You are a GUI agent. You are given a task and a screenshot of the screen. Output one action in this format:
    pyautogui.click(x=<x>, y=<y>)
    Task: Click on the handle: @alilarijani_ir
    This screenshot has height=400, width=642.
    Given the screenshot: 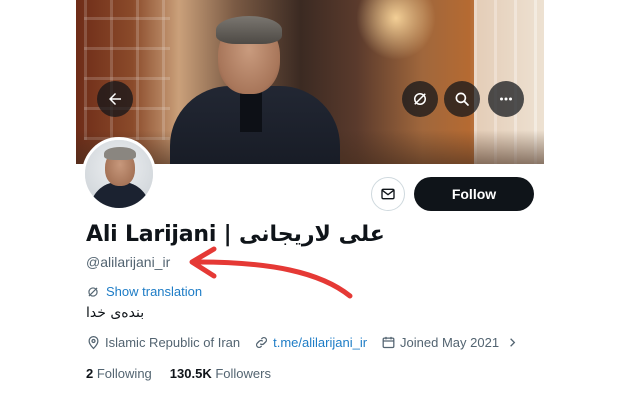 What is the action you would take?
    pyautogui.click(x=128, y=262)
    